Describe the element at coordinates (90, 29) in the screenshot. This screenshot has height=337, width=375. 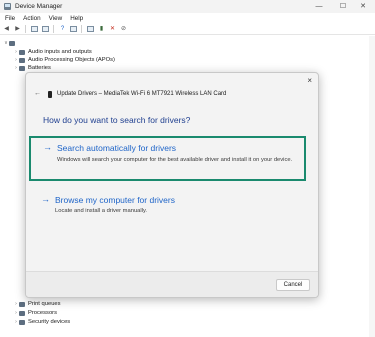
I see `scan-icon` at that location.